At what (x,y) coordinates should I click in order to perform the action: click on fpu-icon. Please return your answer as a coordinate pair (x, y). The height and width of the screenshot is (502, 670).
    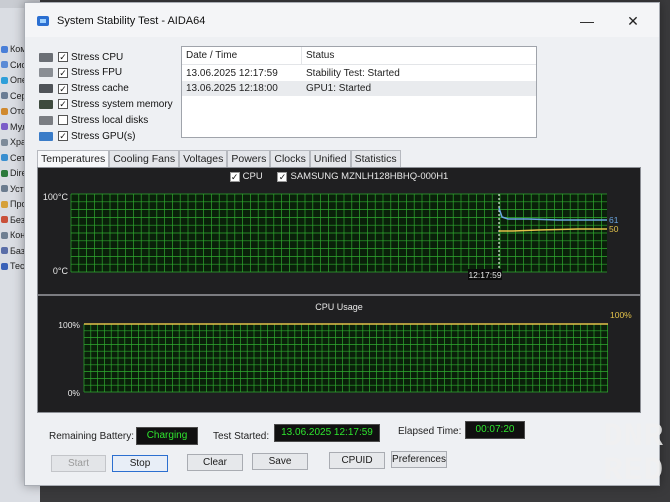
    Looking at the image, I should click on (46, 73).